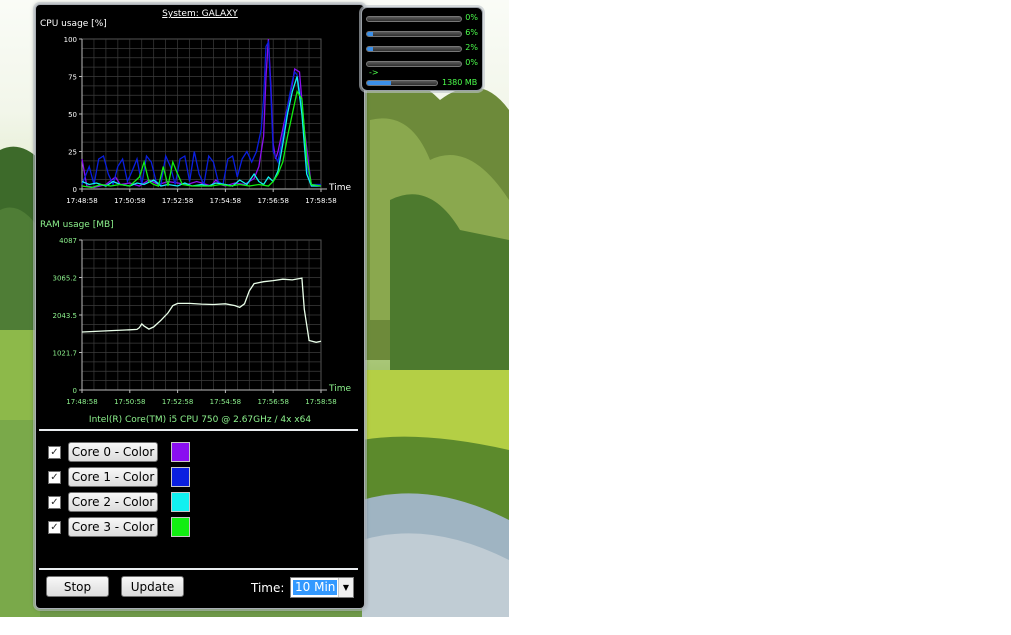 Image resolution: width=1011 pixels, height=635 pixels. Describe the element at coordinates (379, 83) in the screenshot. I see `mini-ram-fill` at that location.